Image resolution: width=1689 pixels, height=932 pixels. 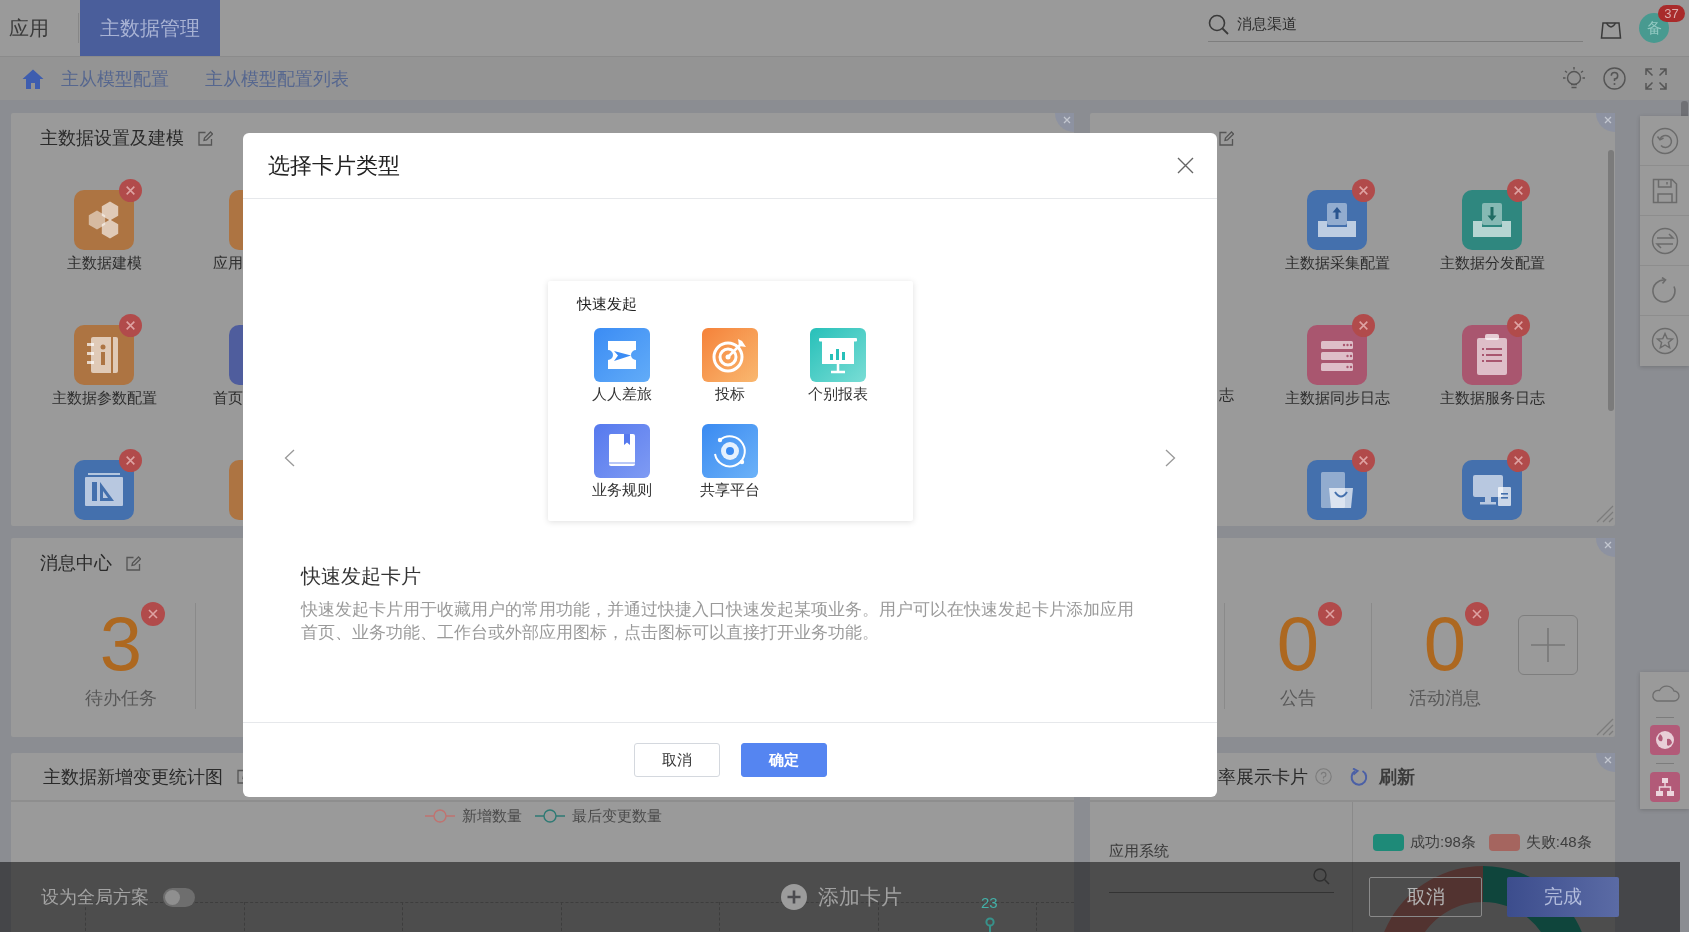 I want to click on app-label: 应用, so click(x=228, y=263).